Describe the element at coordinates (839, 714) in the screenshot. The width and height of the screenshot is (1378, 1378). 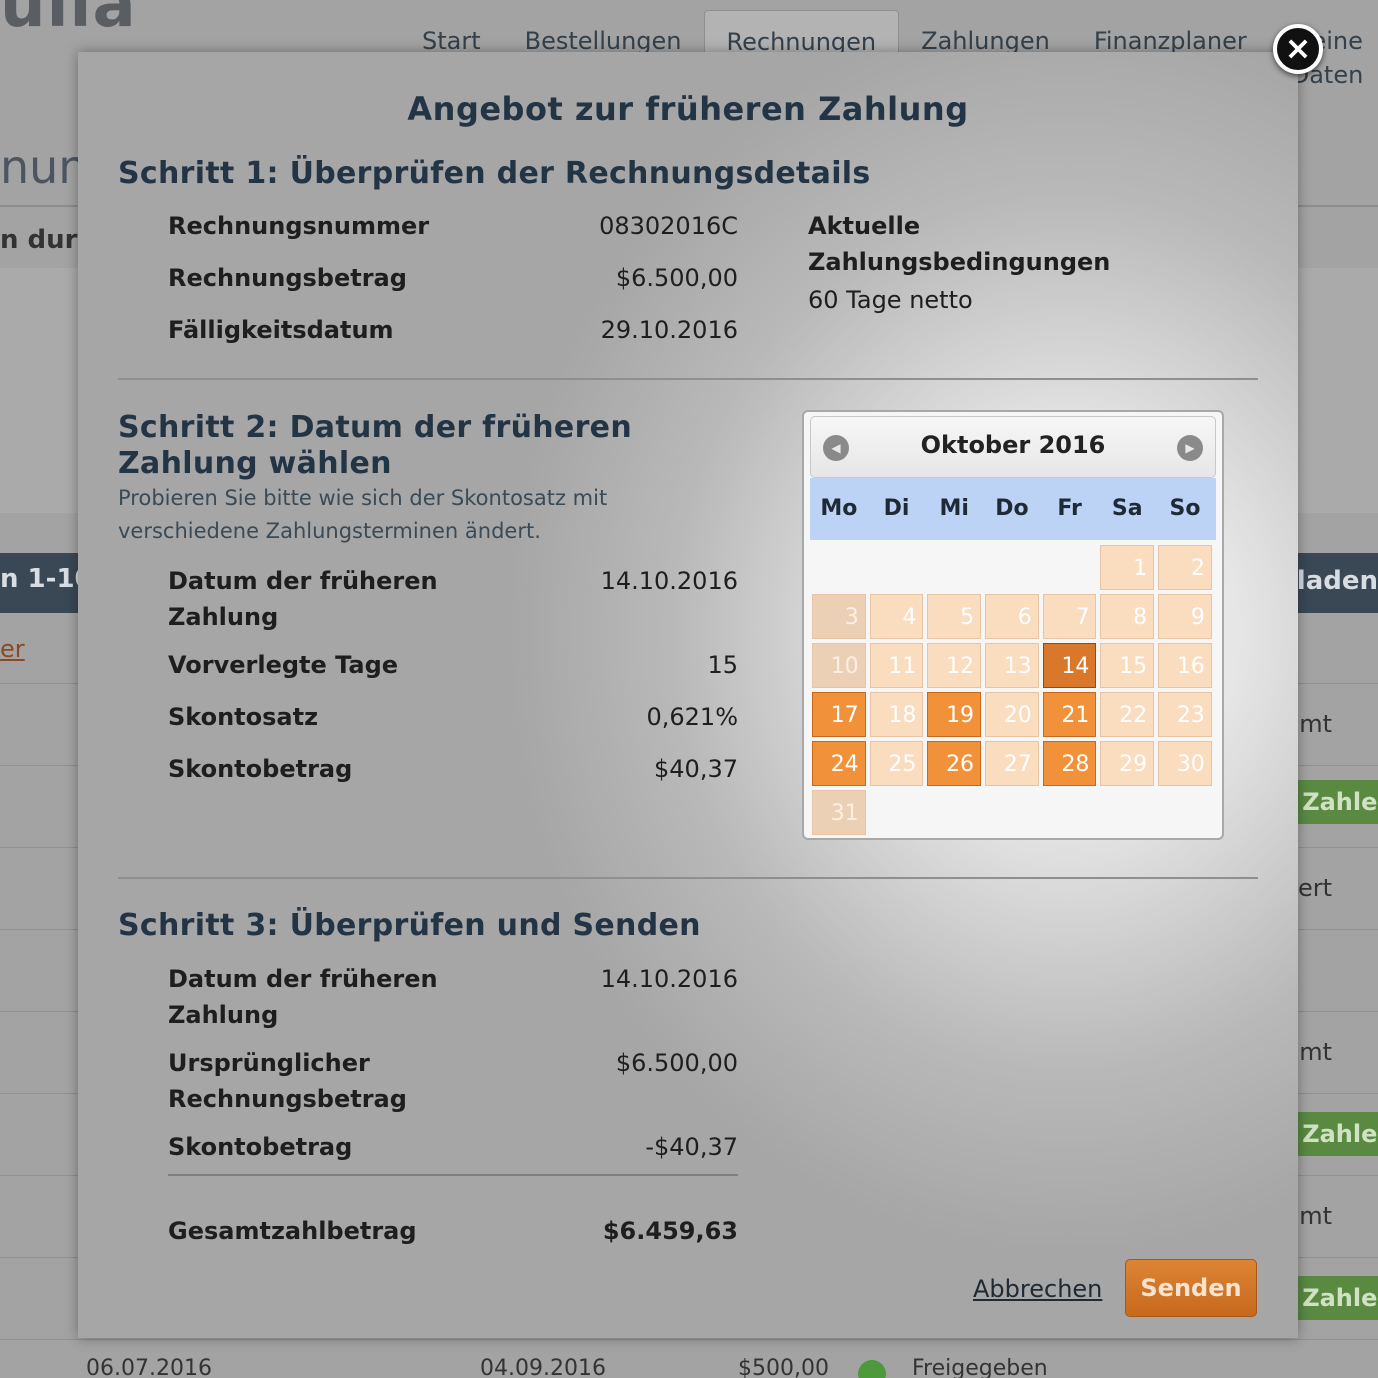
I see `calendar-day: 17` at that location.